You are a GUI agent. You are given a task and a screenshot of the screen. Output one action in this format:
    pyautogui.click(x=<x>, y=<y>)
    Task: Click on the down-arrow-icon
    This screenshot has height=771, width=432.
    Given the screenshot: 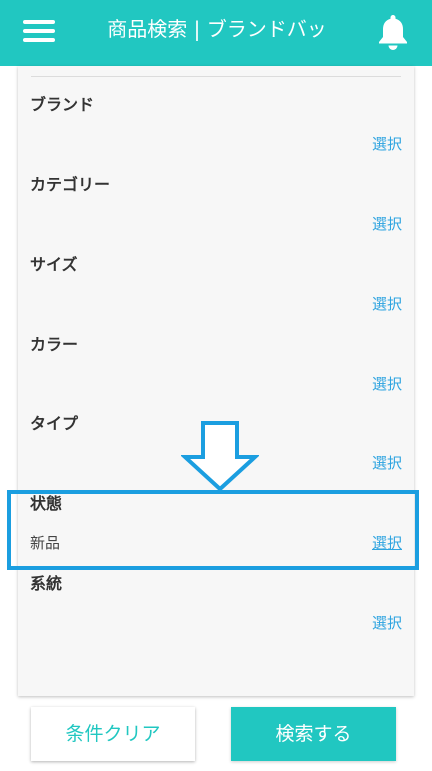 What is the action you would take?
    pyautogui.click(x=220, y=456)
    